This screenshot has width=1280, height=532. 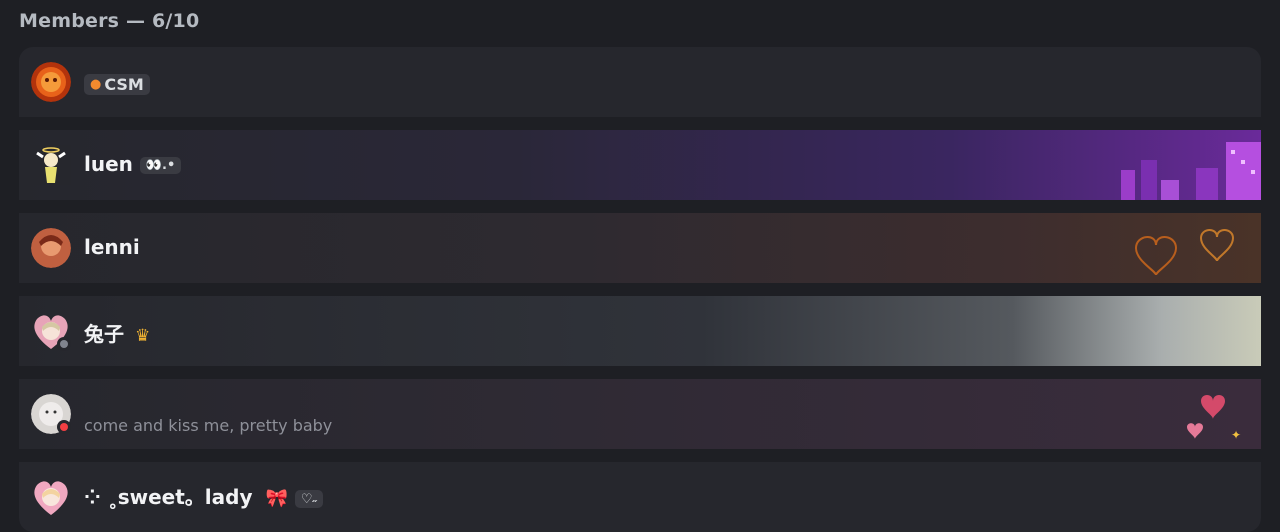 What do you see at coordinates (1214, 418) in the screenshot?
I see `hearts-banner-decoration: ✦` at bounding box center [1214, 418].